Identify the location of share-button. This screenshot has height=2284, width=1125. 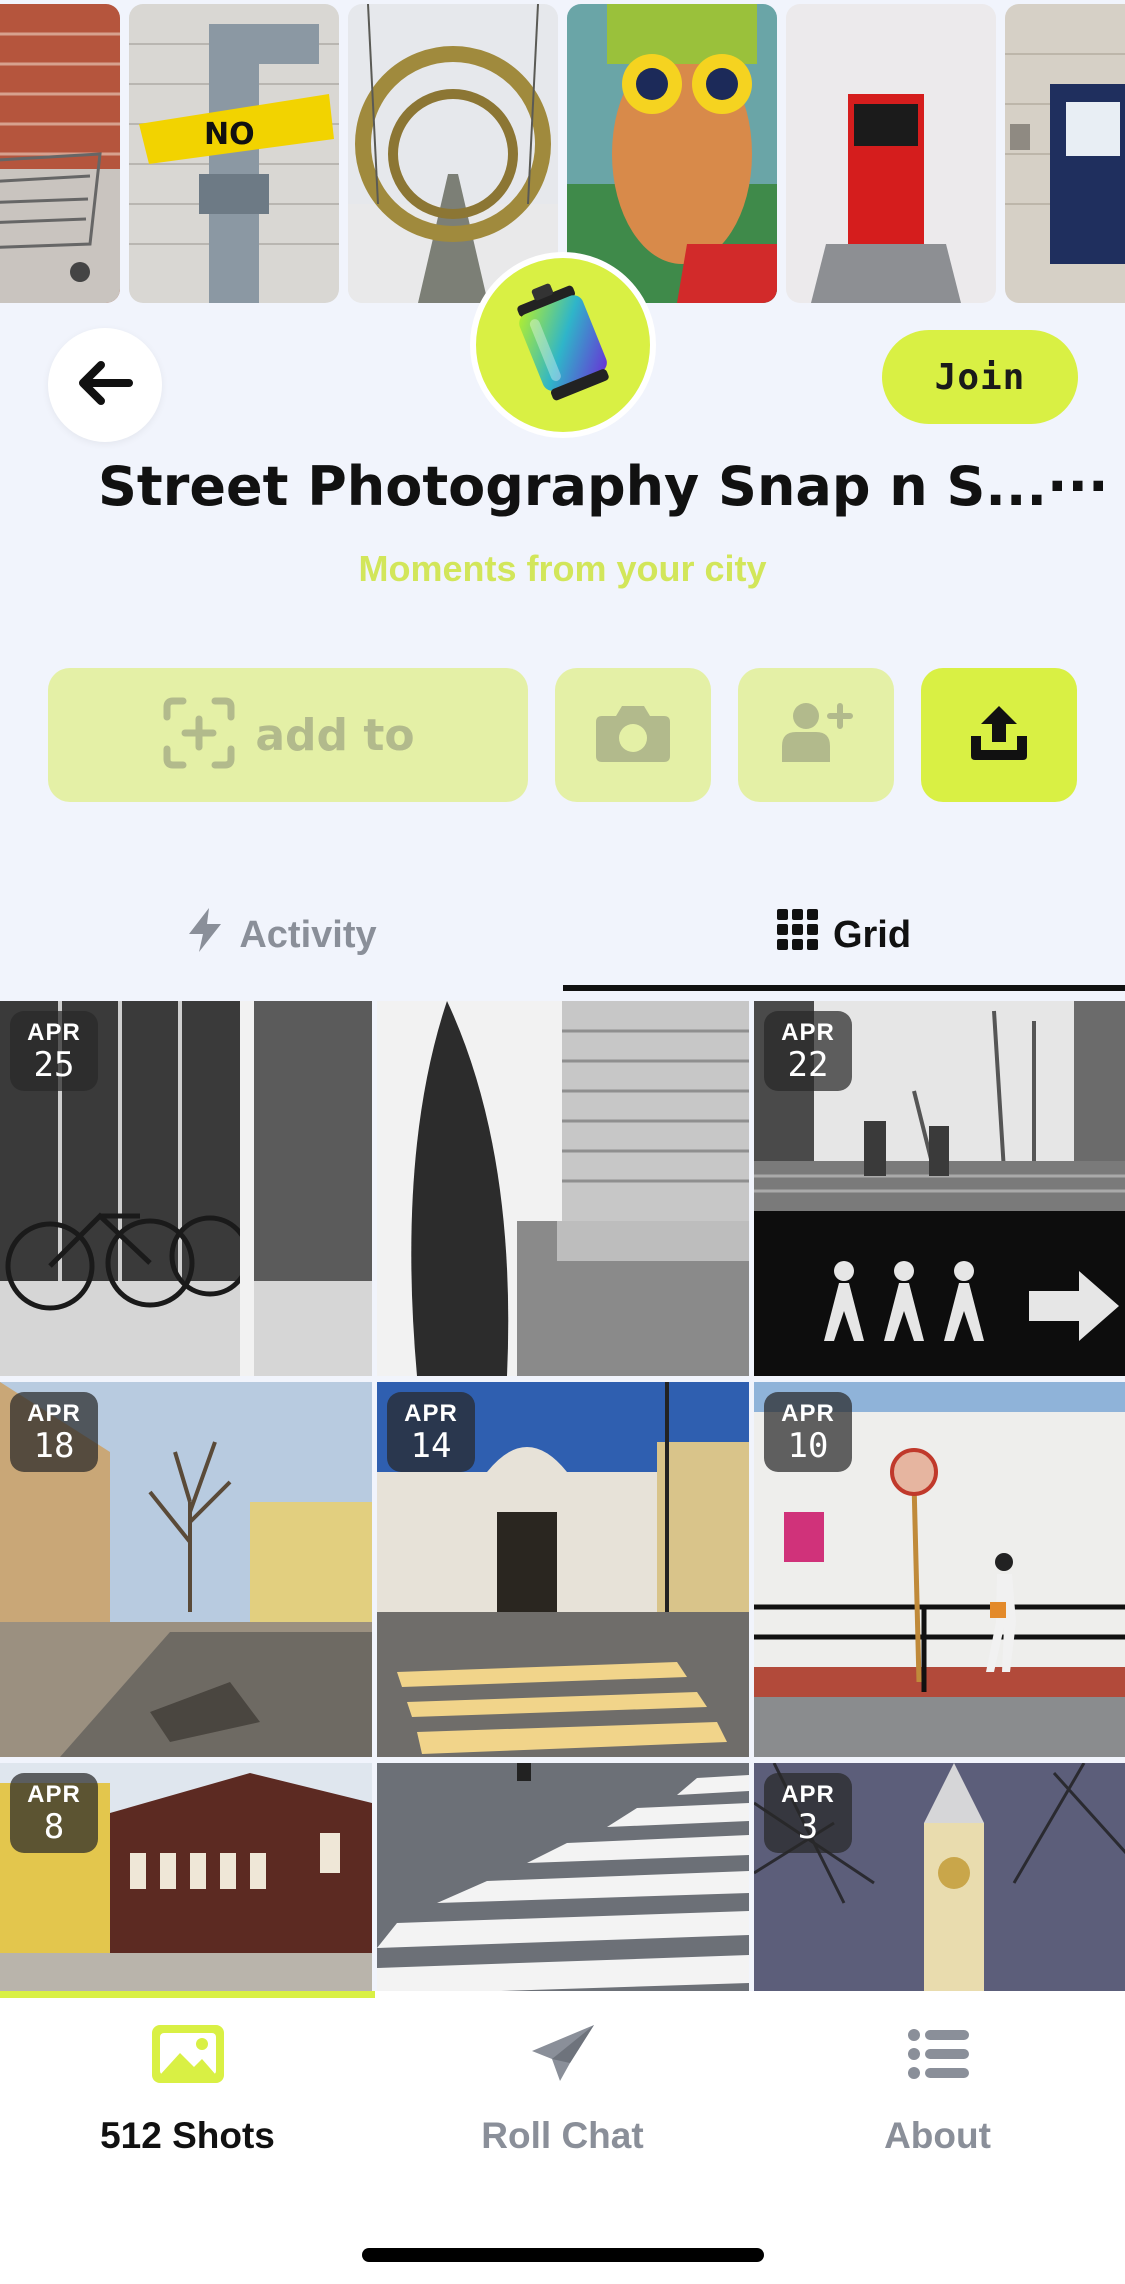
(999, 735).